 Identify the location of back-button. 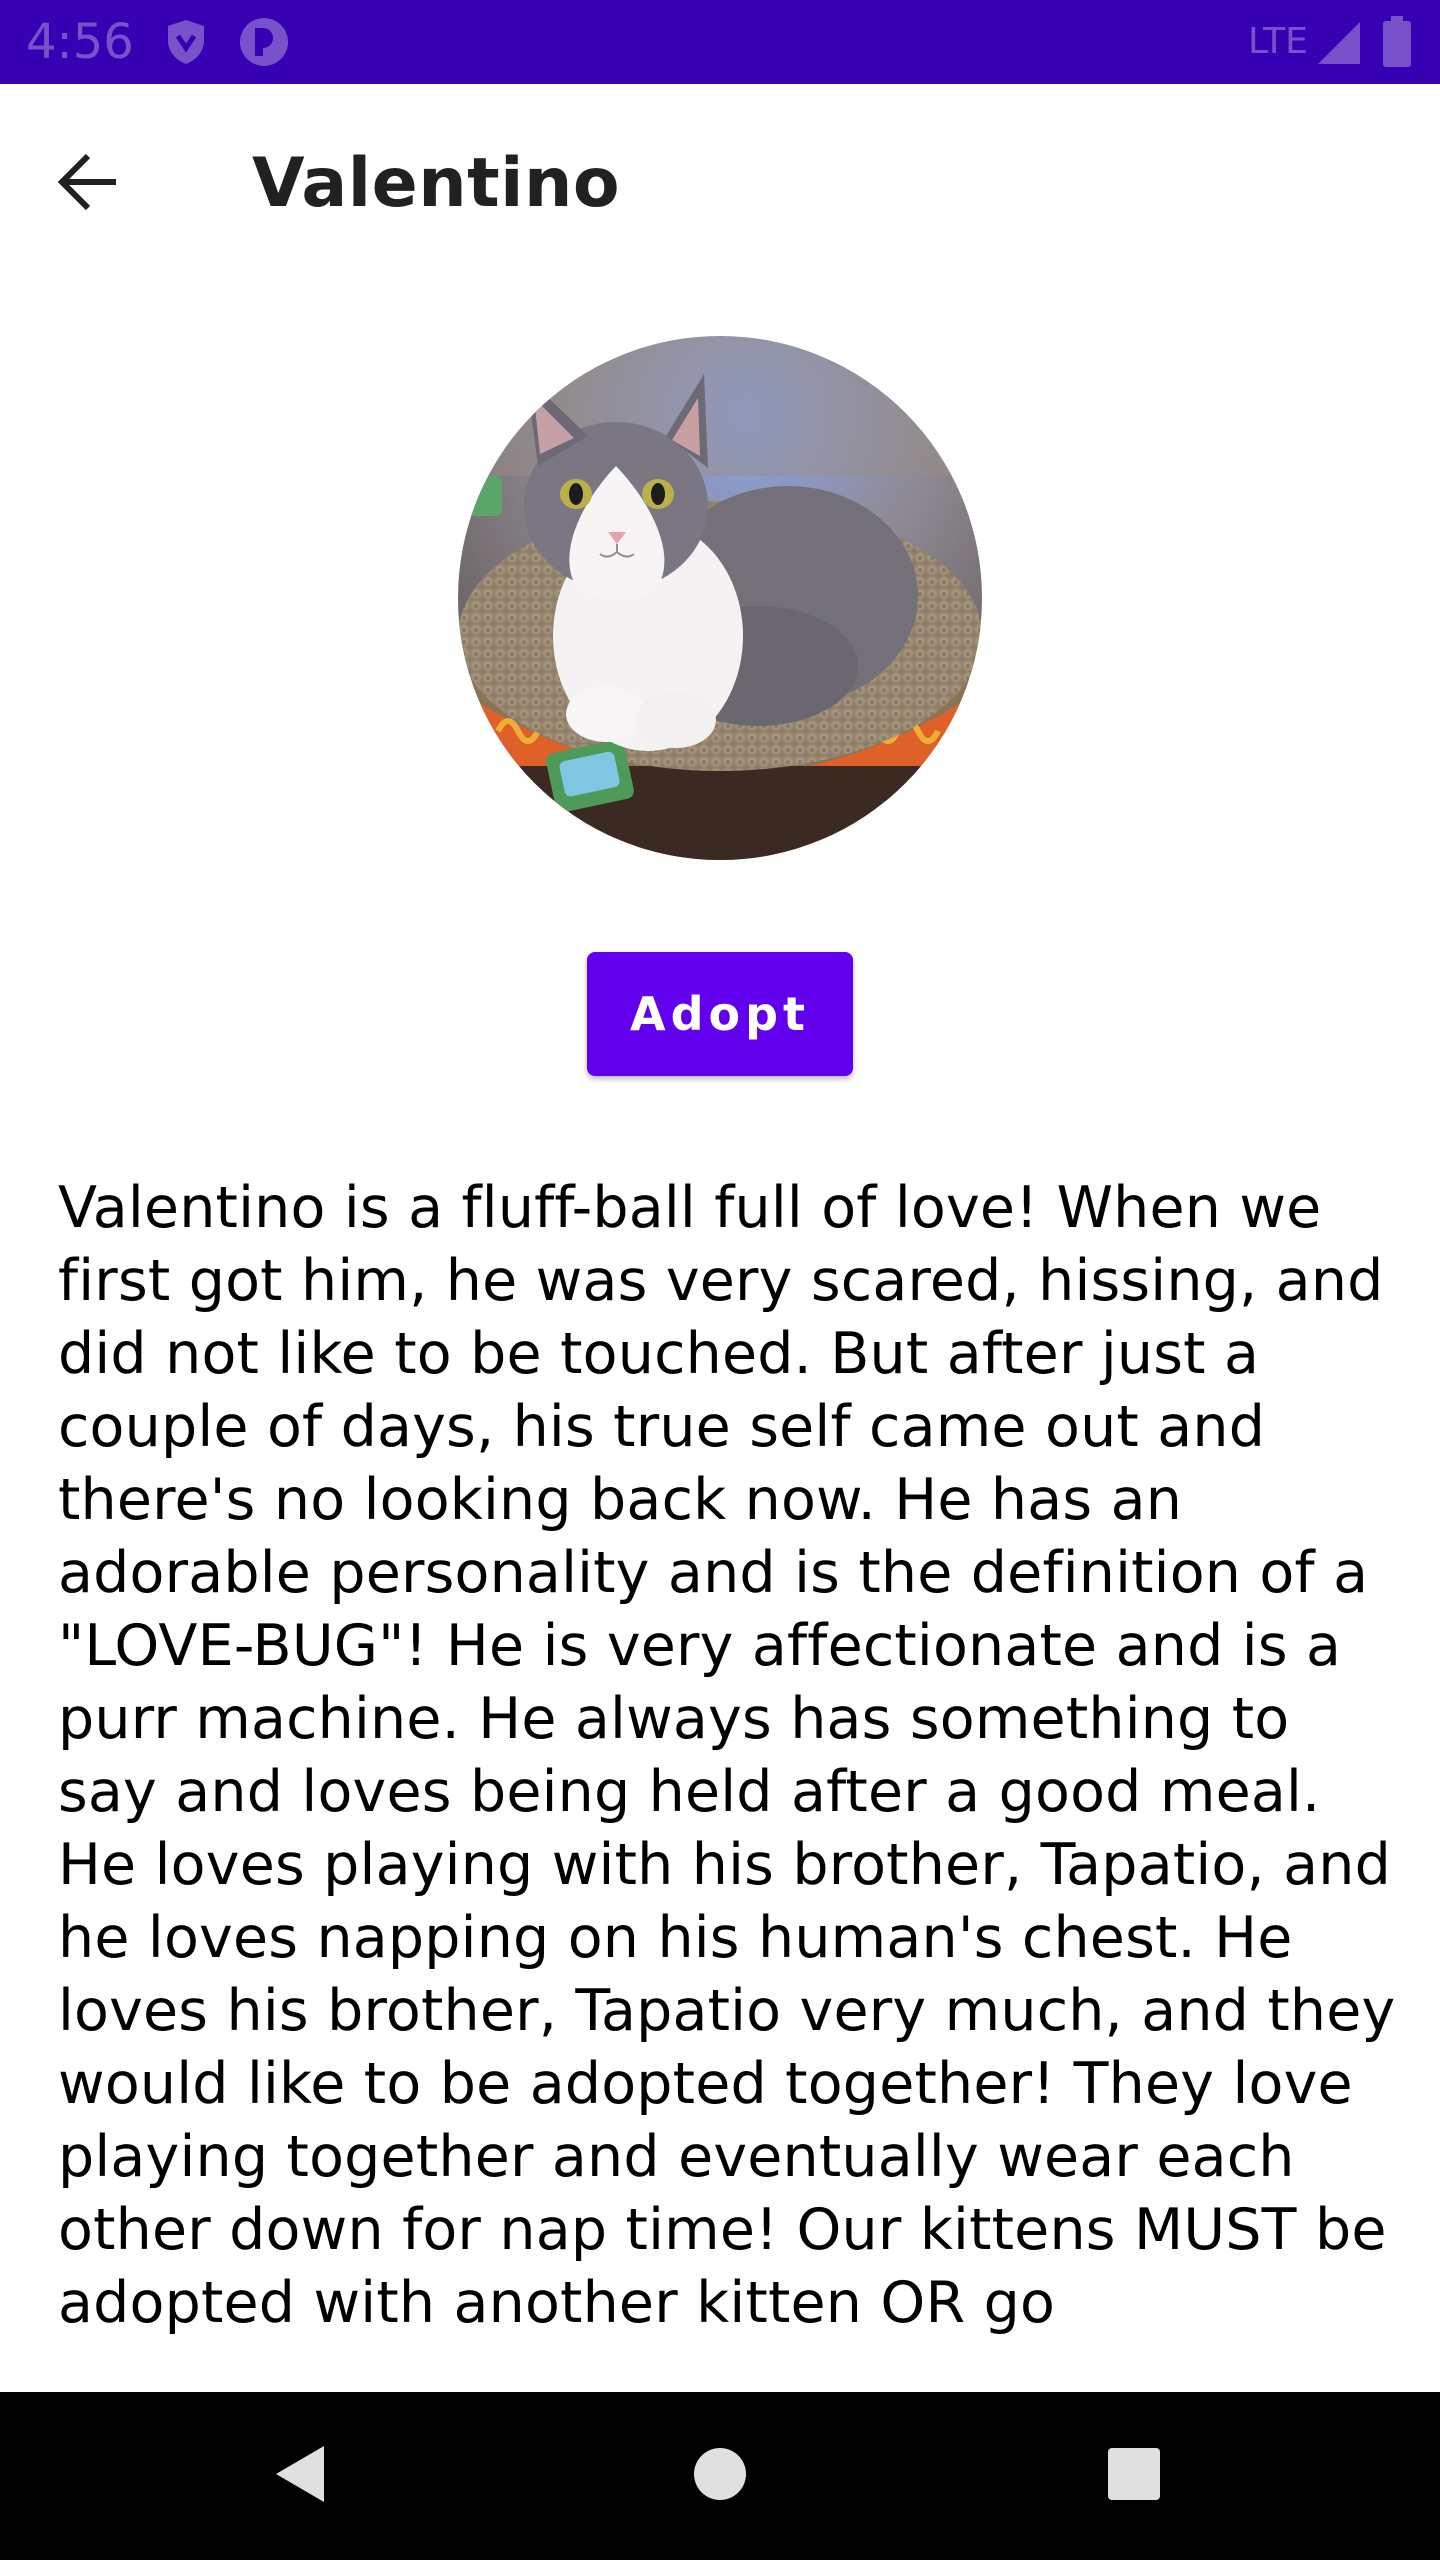
(88, 184).